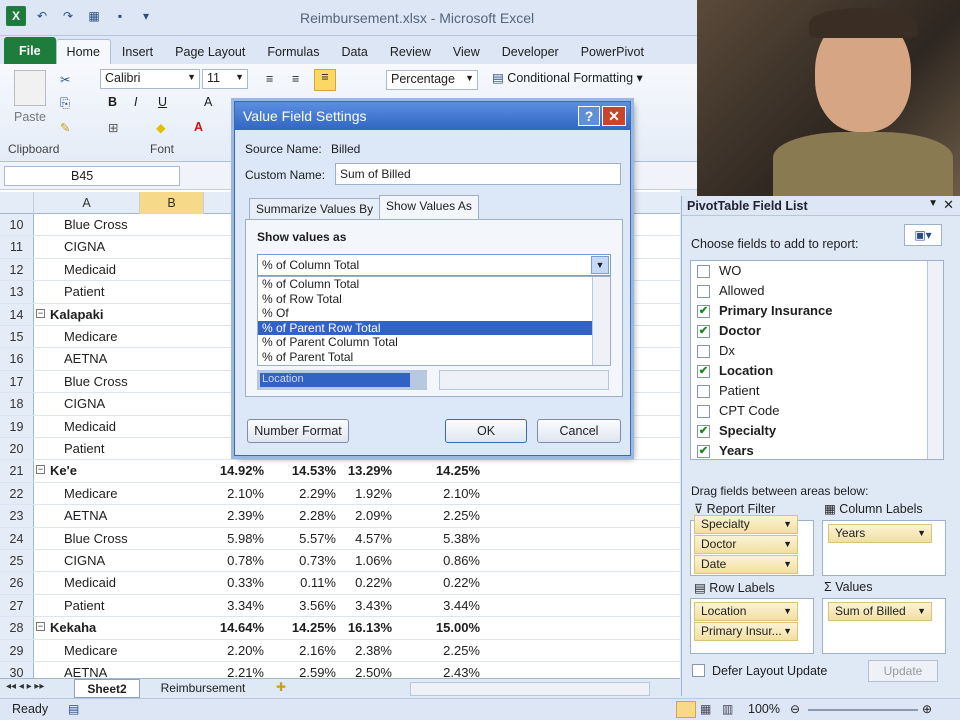 This screenshot has height=720, width=960. I want to click on zoom-slider, so click(863, 710).